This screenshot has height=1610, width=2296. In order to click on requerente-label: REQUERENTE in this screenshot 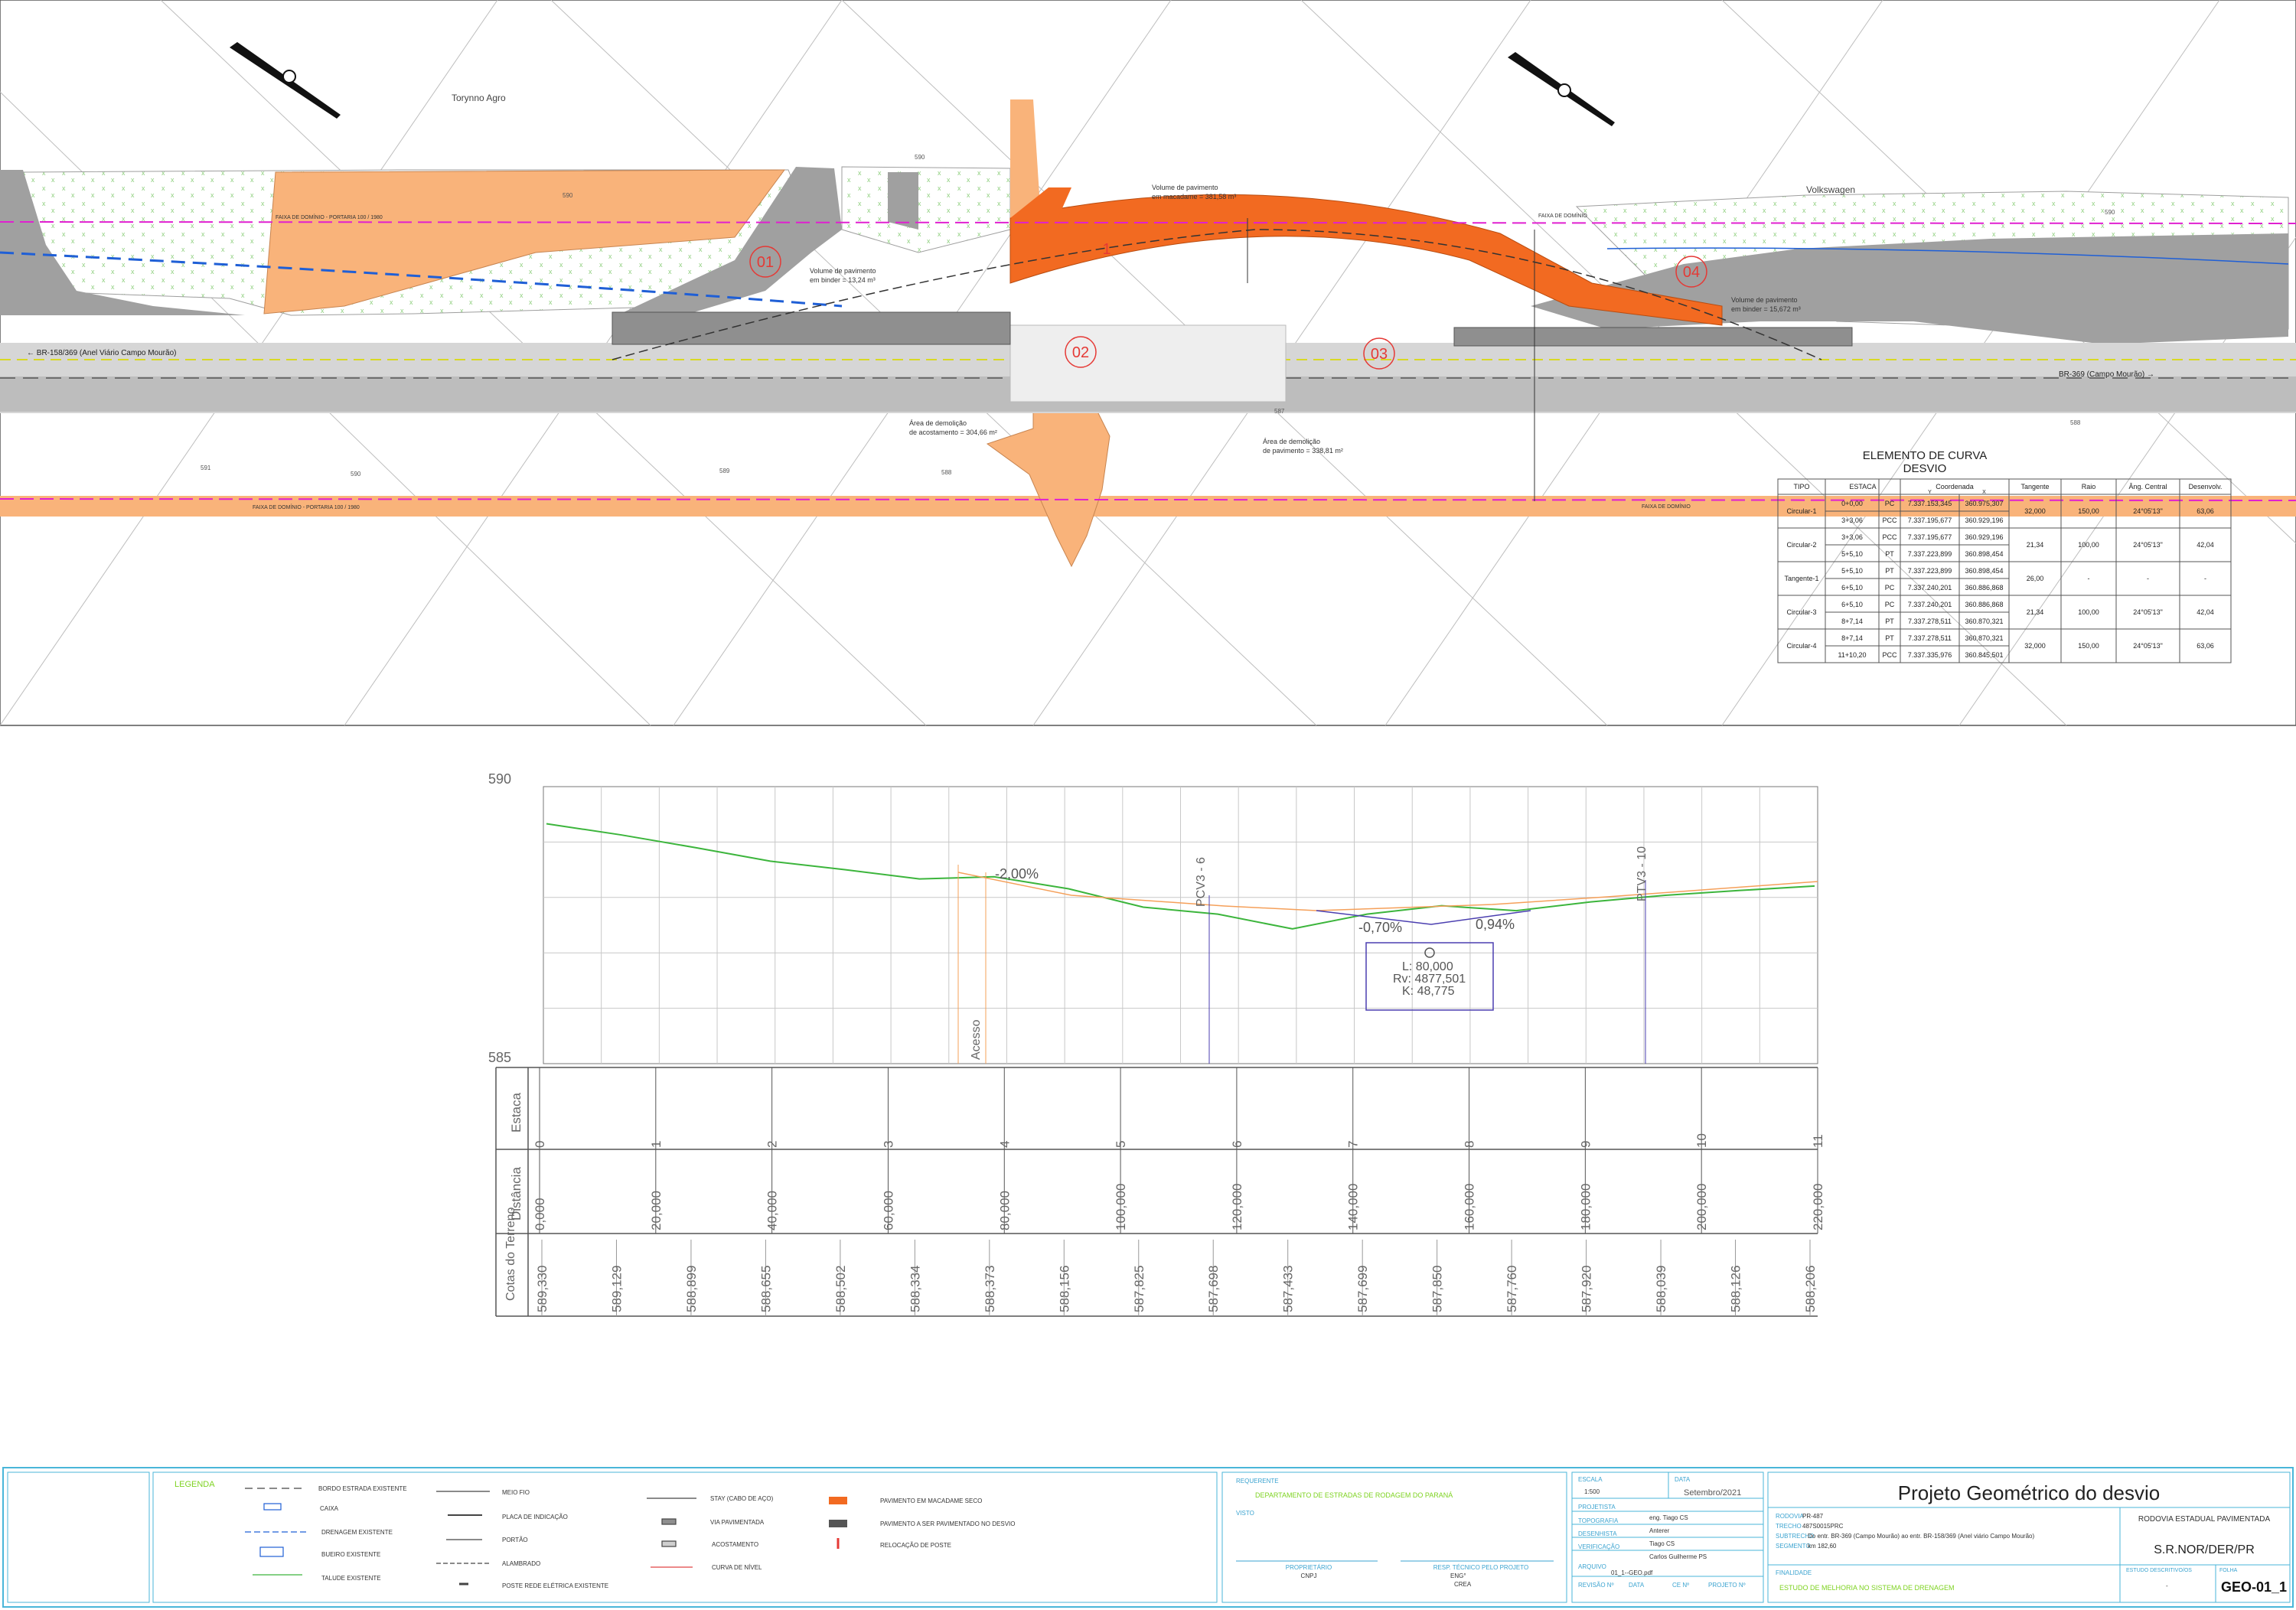, I will do `click(1257, 1482)`.